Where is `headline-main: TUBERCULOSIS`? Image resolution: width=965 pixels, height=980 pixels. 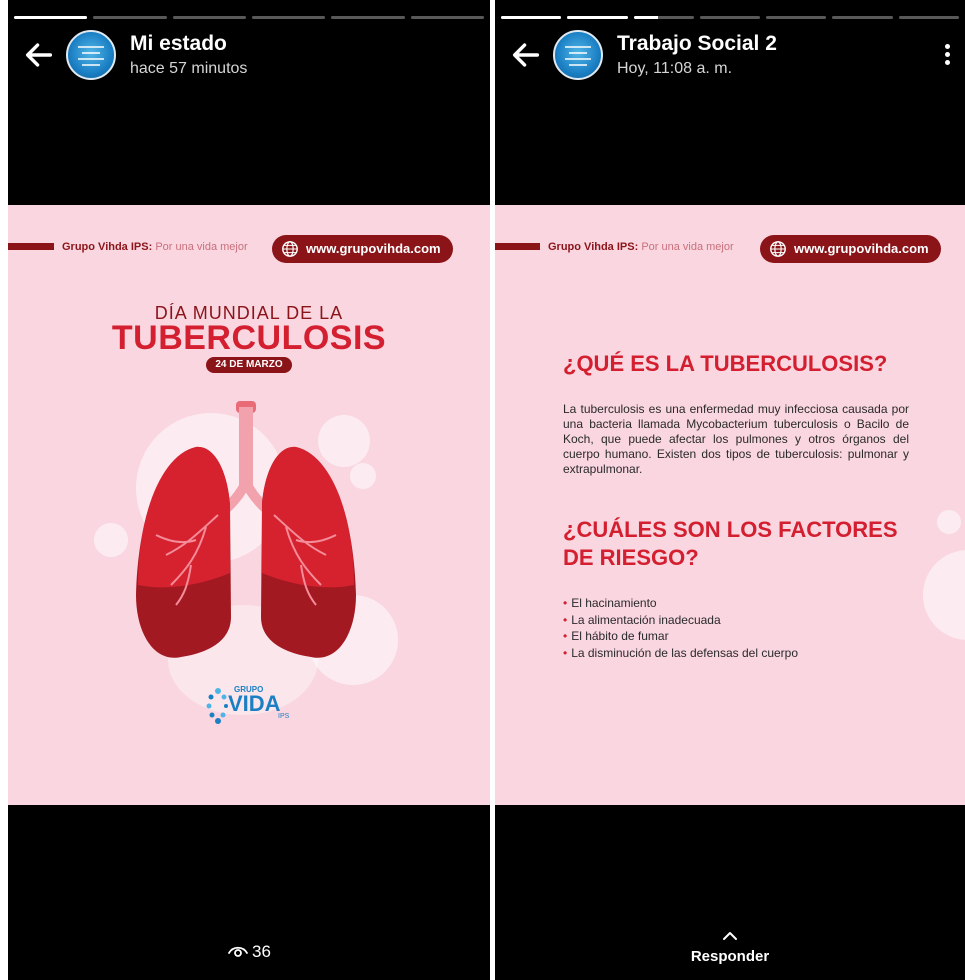 headline-main: TUBERCULOSIS is located at coordinates (249, 338).